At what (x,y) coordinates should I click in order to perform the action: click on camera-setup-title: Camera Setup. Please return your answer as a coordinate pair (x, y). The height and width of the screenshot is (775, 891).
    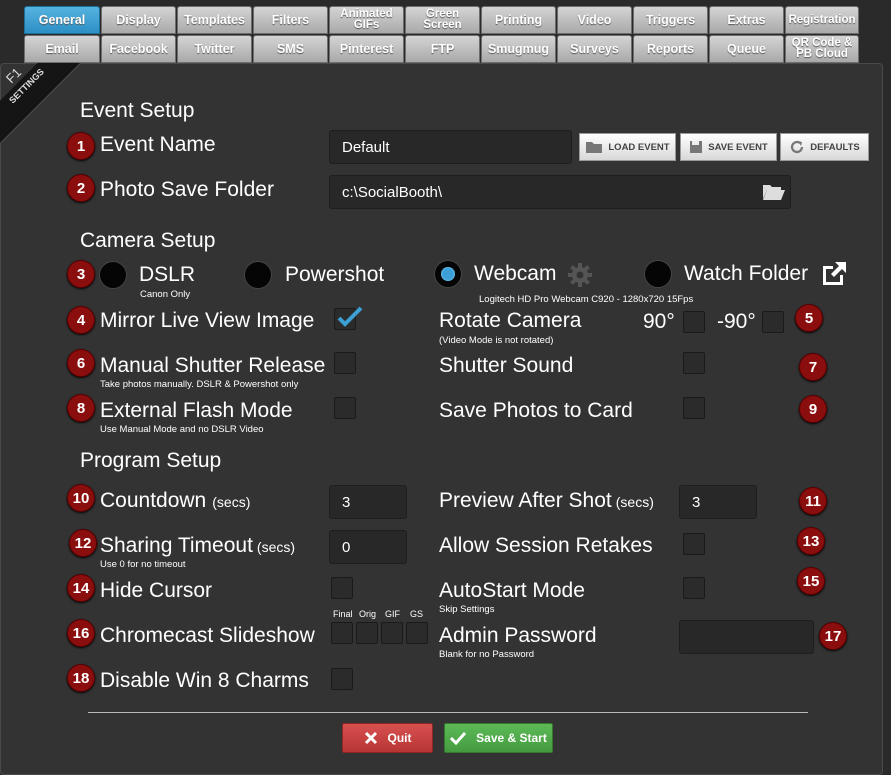
    Looking at the image, I should click on (148, 240).